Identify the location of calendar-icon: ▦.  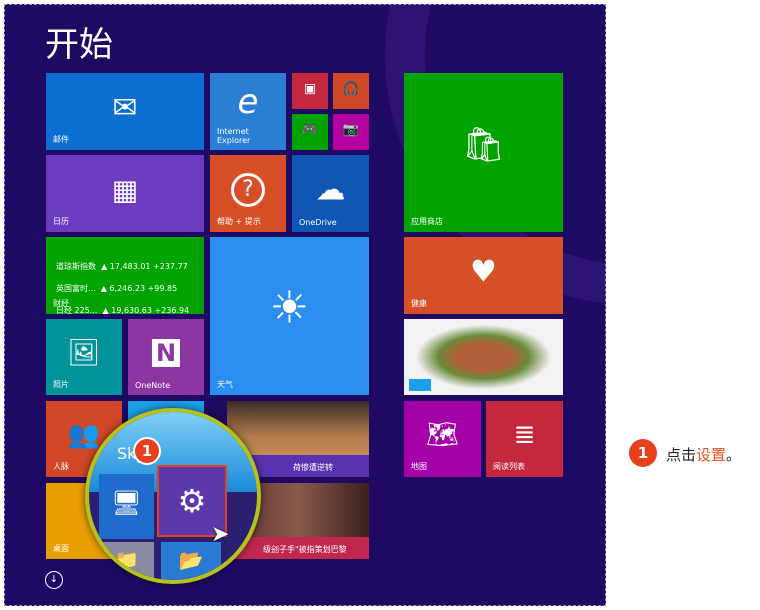
(125, 190).